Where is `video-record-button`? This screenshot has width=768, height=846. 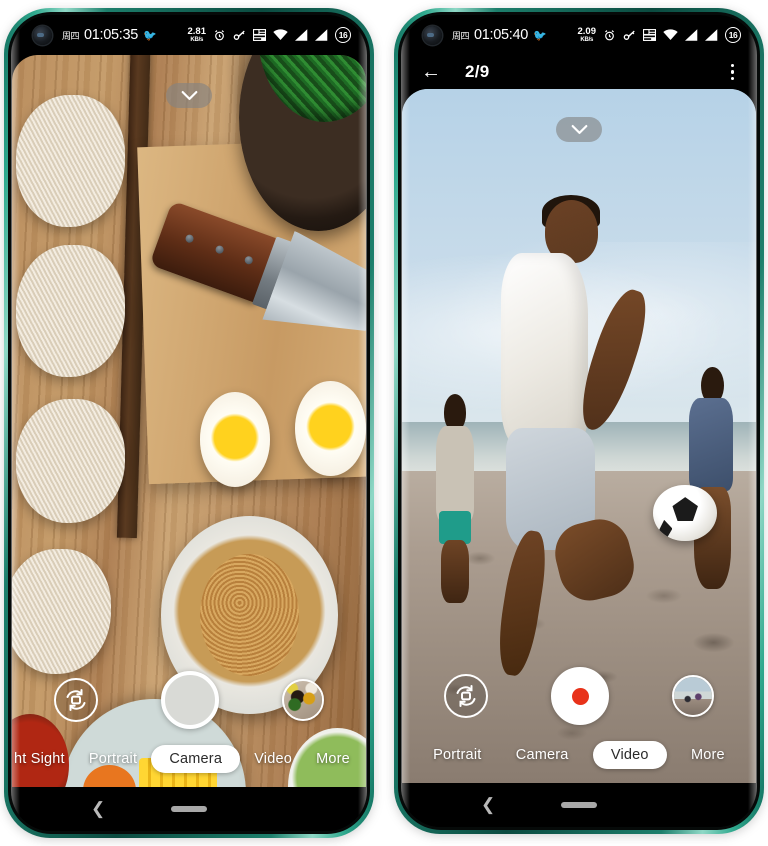
video-record-button is located at coordinates (580, 696).